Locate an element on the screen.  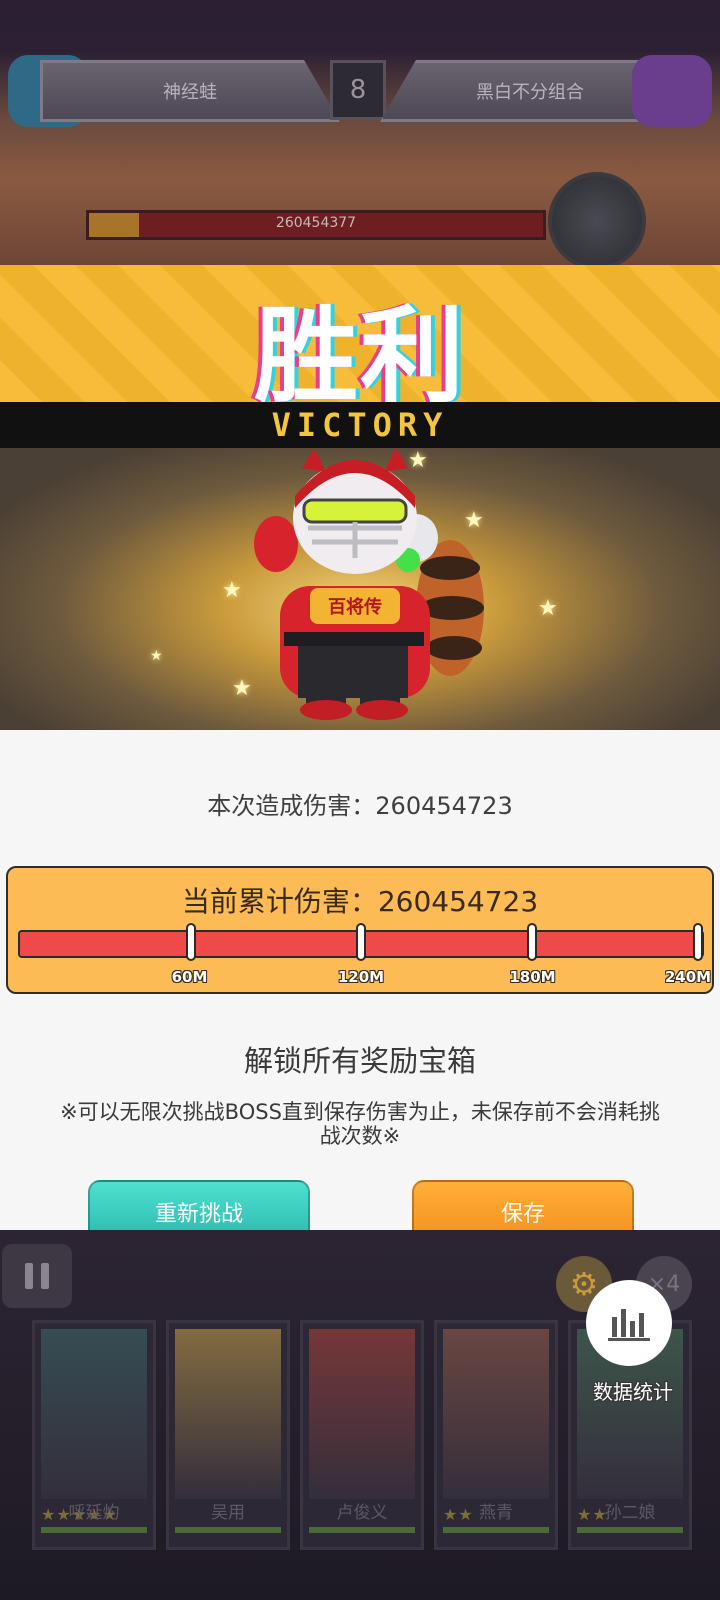
hero-name: 卢俊义 is located at coordinates (362, 1513).